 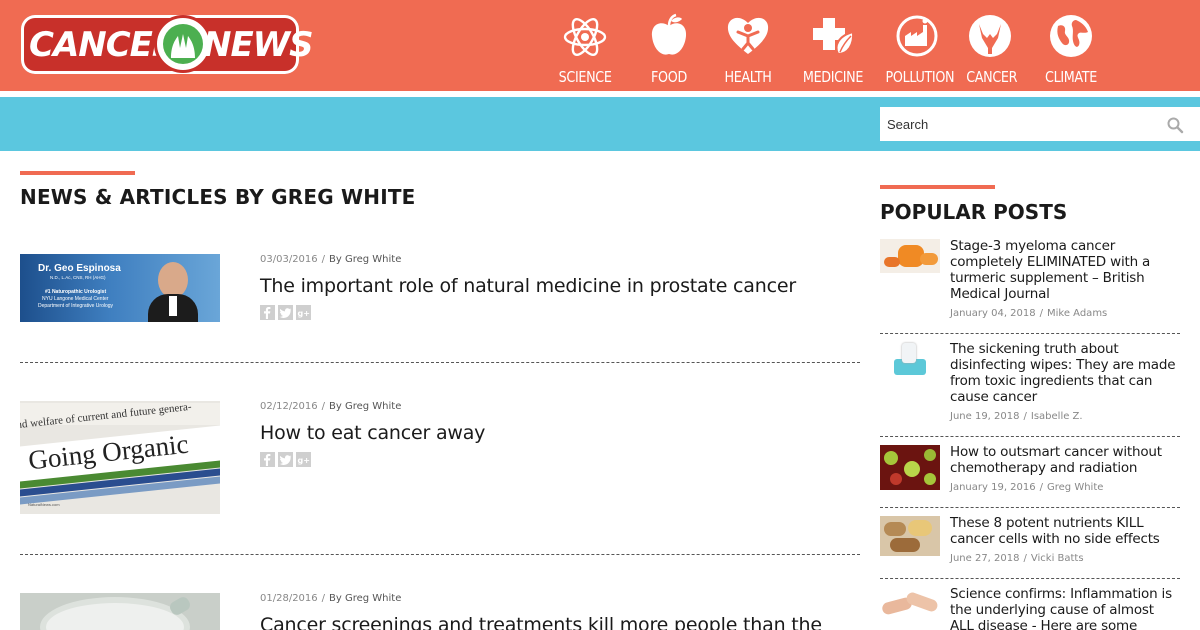 I want to click on article-meta: 03/03/2016/By Greg White, so click(x=331, y=259).